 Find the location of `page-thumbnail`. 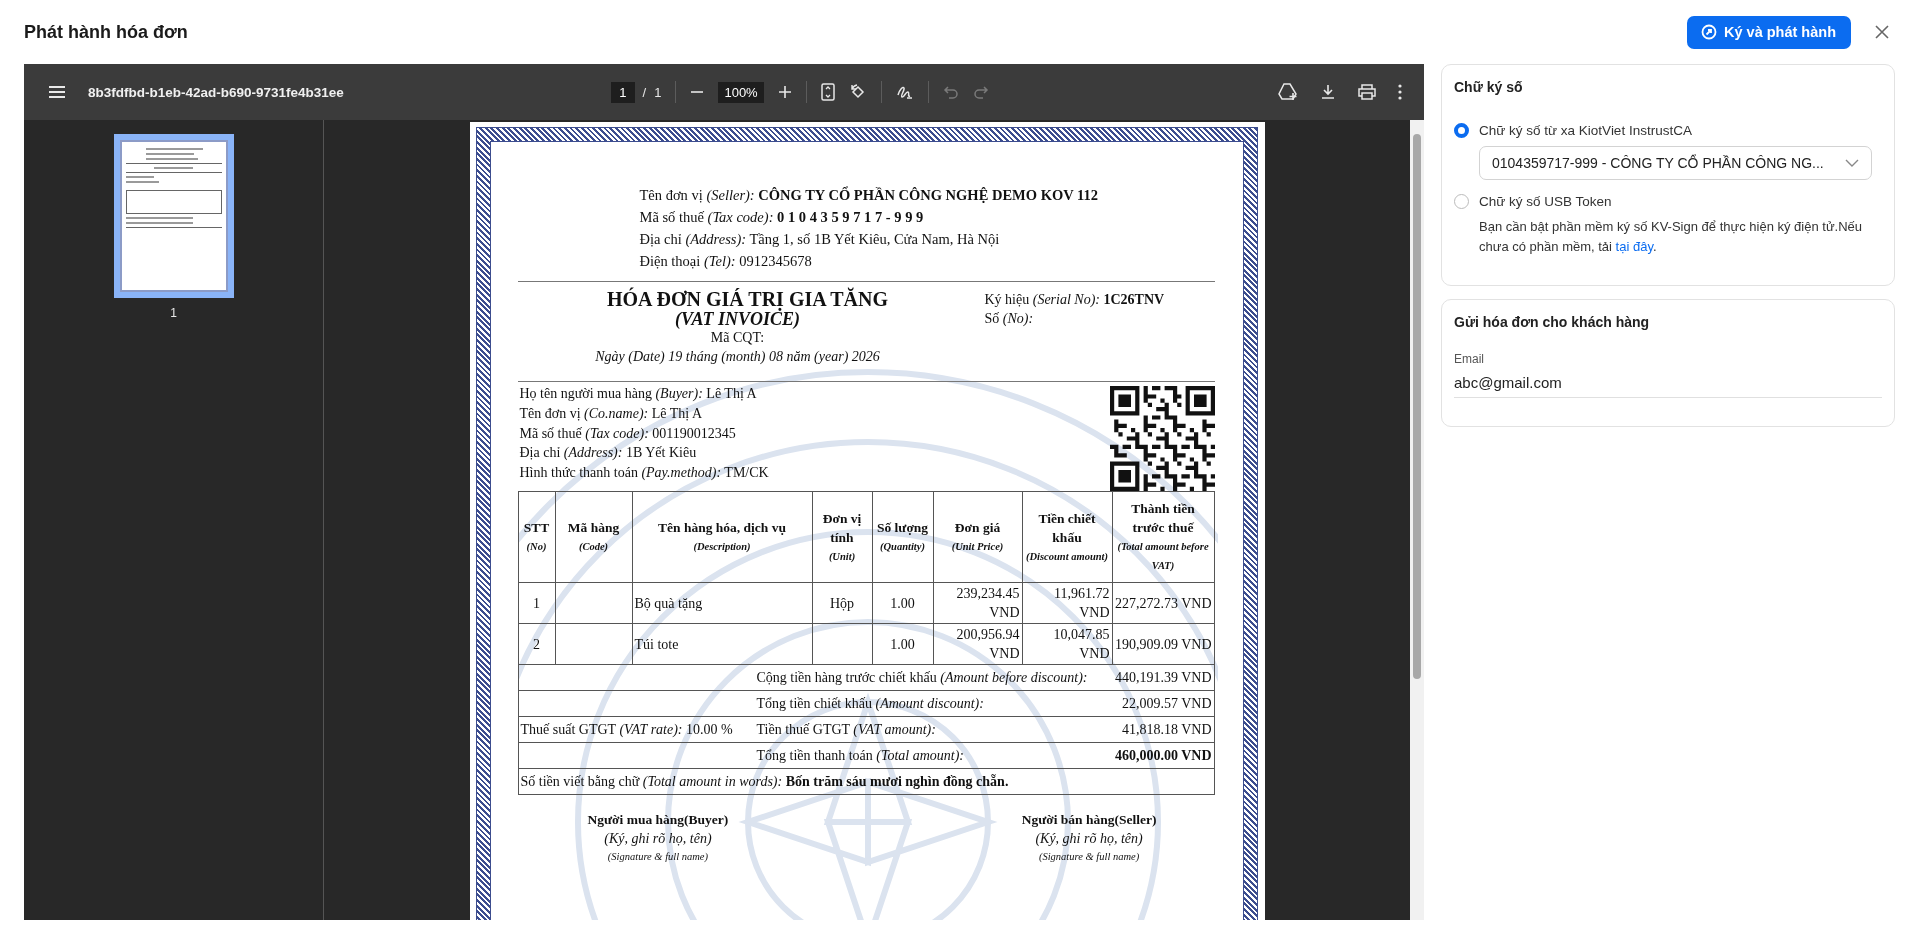

page-thumbnail is located at coordinates (173, 216).